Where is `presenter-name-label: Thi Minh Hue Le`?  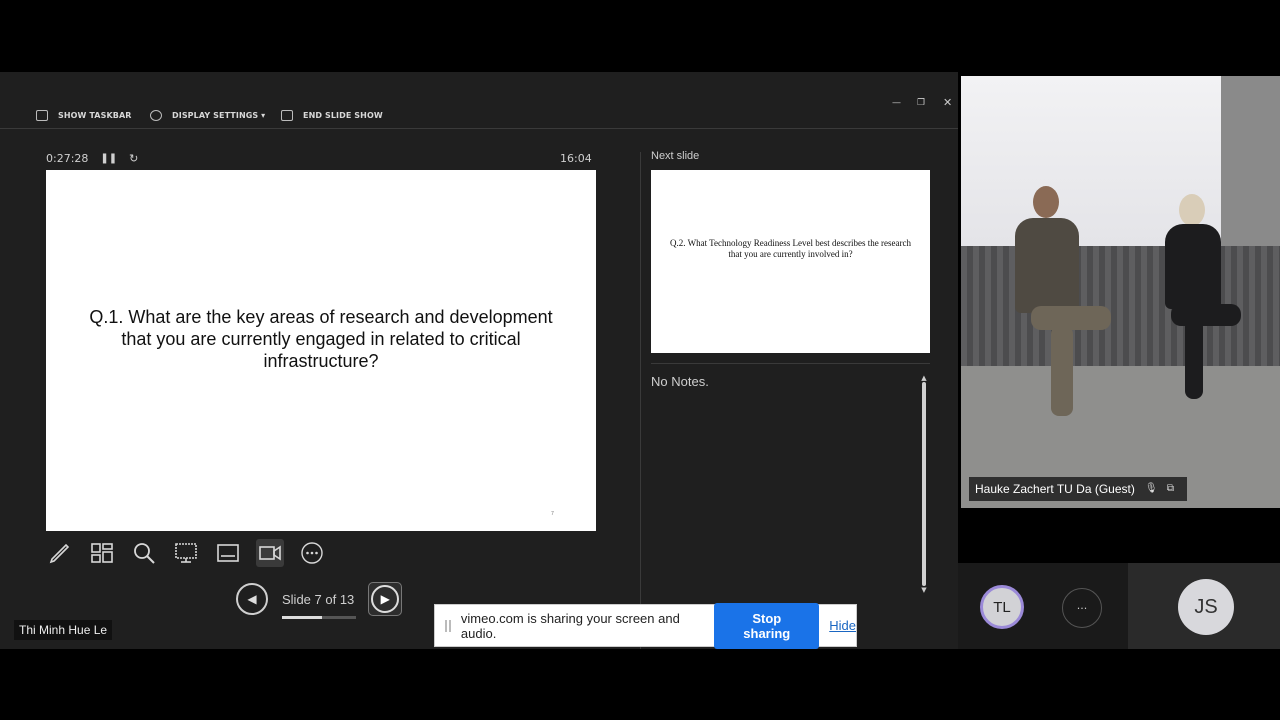 presenter-name-label: Thi Minh Hue Le is located at coordinates (63, 630).